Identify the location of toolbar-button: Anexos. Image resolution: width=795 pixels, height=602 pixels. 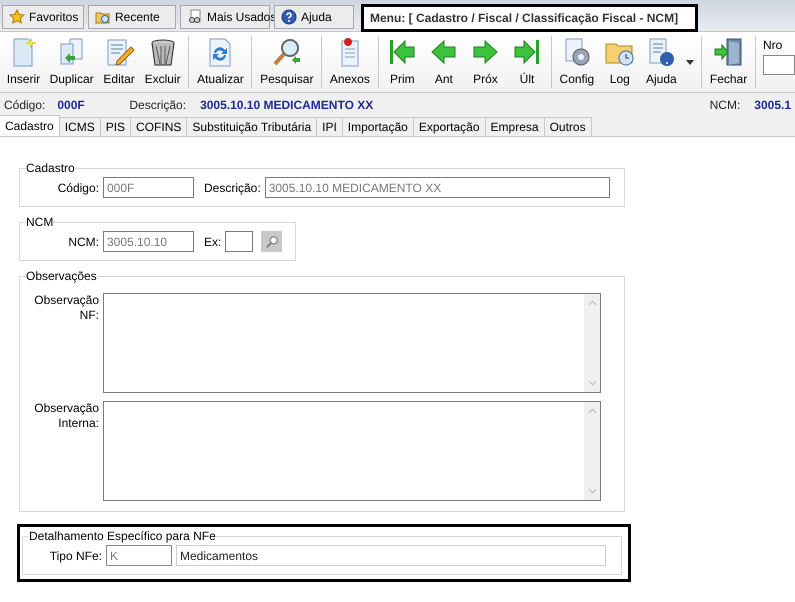
(350, 62).